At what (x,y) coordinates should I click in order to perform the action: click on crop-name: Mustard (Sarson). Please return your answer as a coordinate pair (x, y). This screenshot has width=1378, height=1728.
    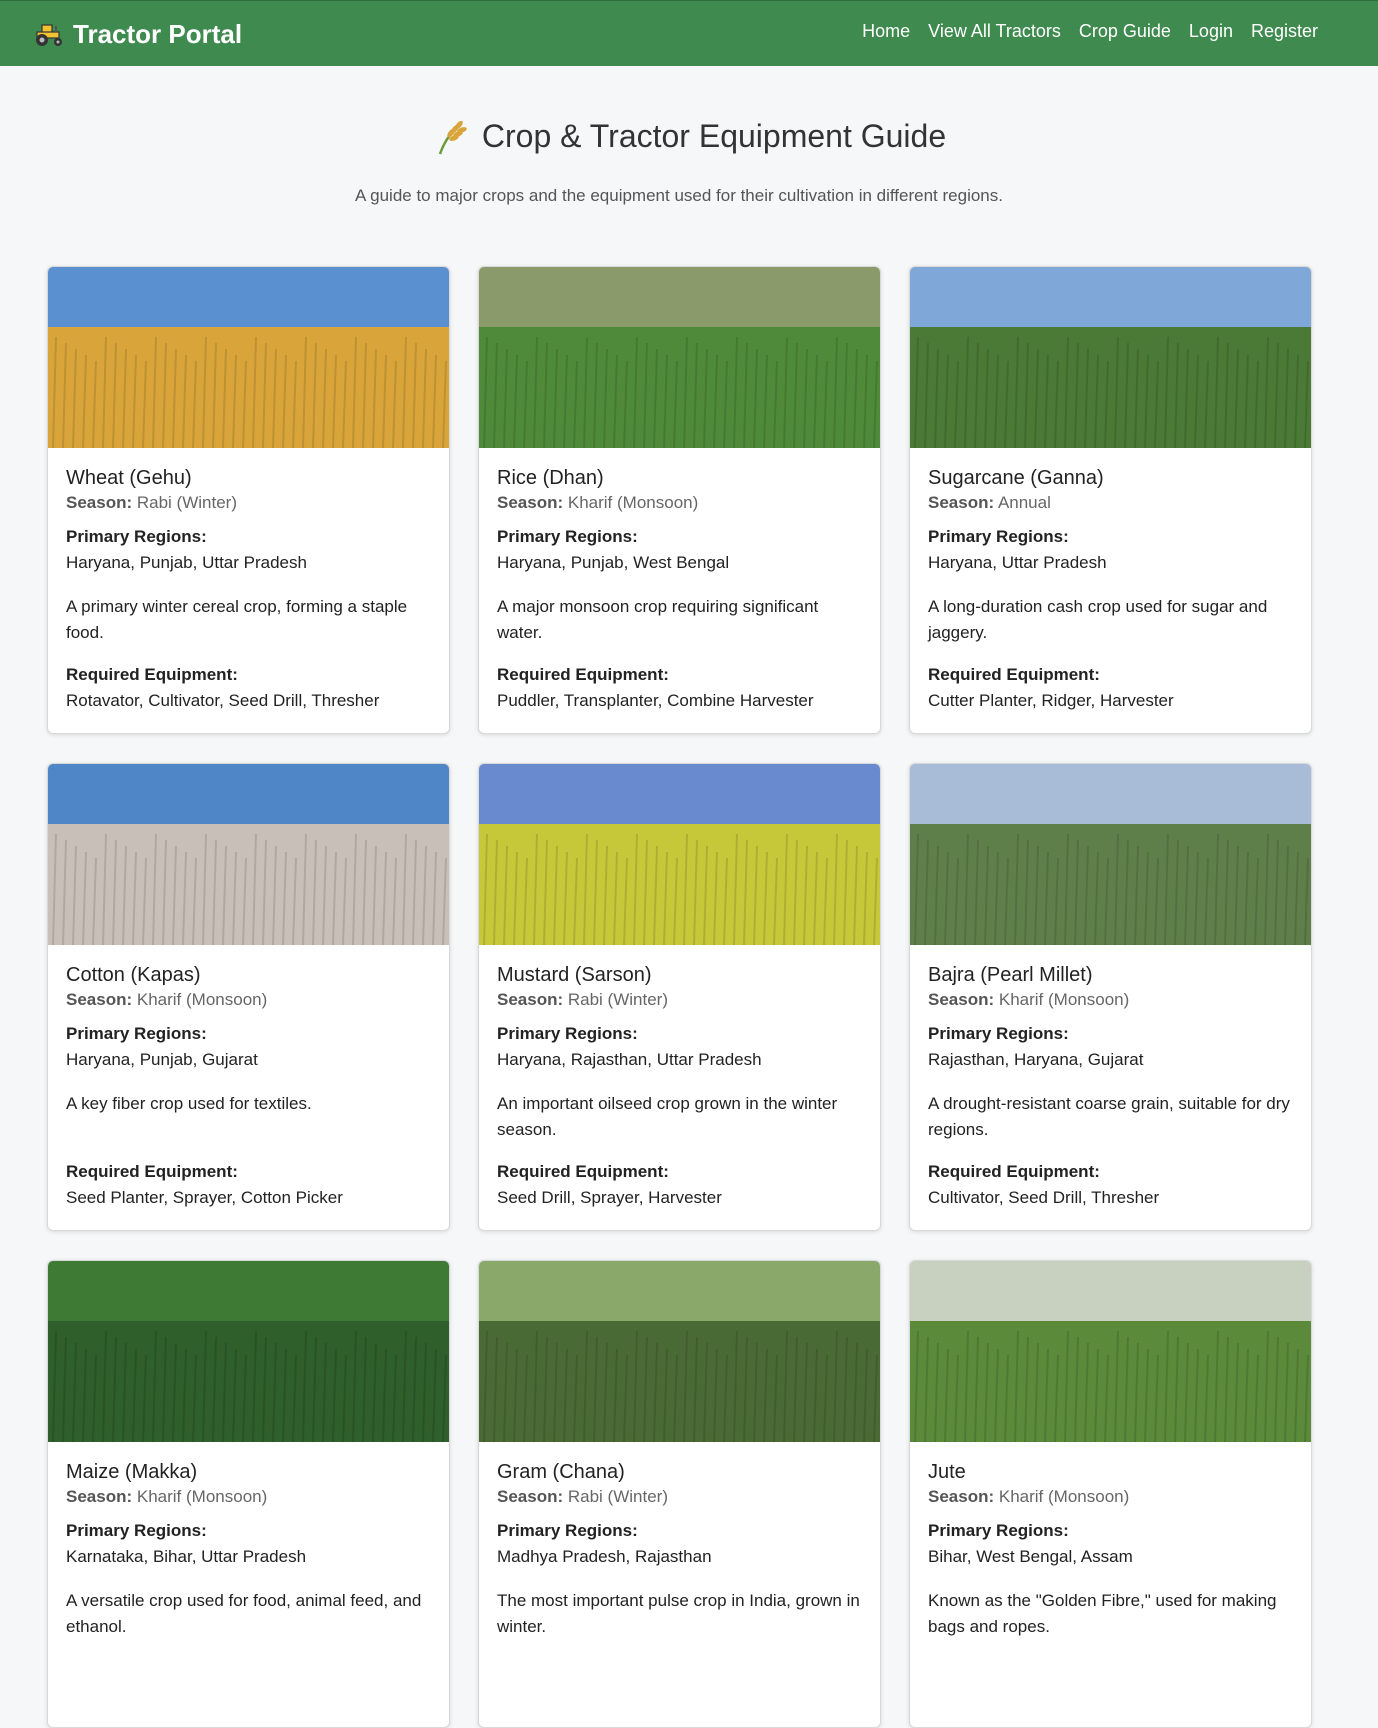
    Looking at the image, I should click on (574, 975).